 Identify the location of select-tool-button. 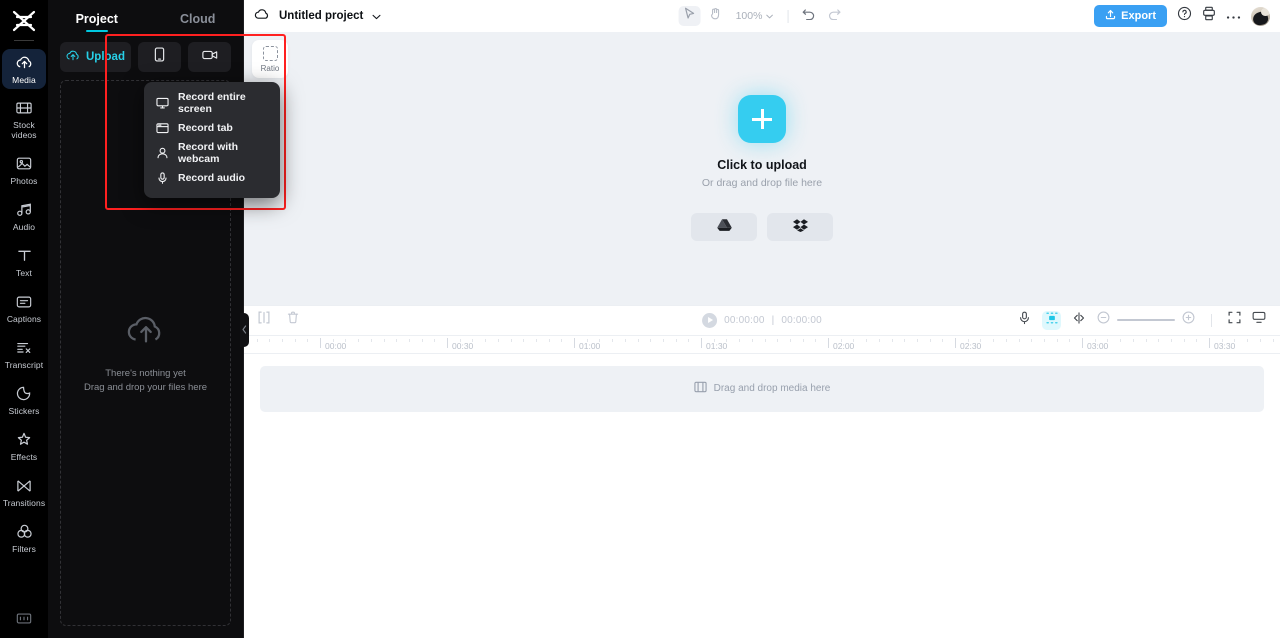
(689, 16).